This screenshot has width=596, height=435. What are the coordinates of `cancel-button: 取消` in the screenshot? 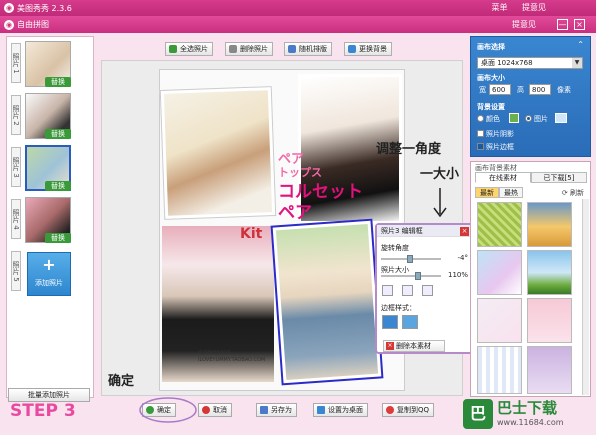 It's located at (215, 410).